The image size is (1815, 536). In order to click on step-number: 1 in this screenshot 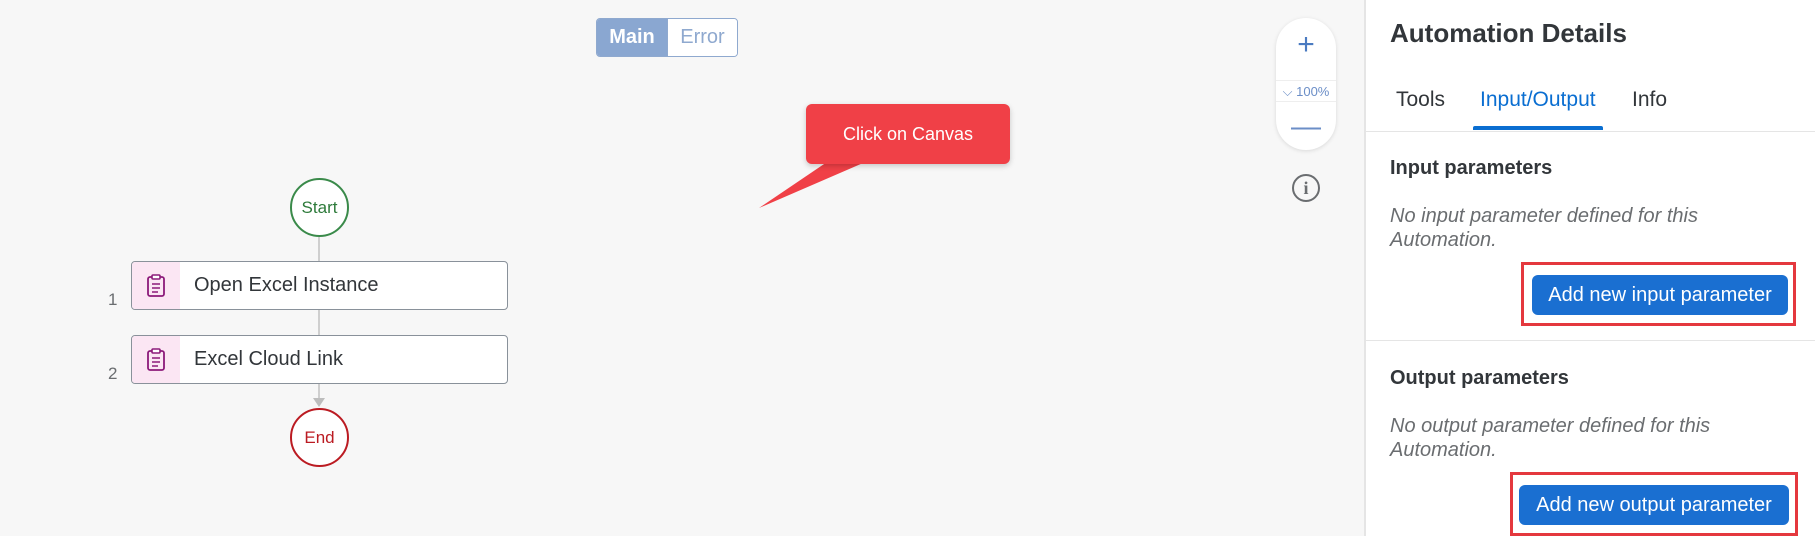, I will do `click(113, 299)`.